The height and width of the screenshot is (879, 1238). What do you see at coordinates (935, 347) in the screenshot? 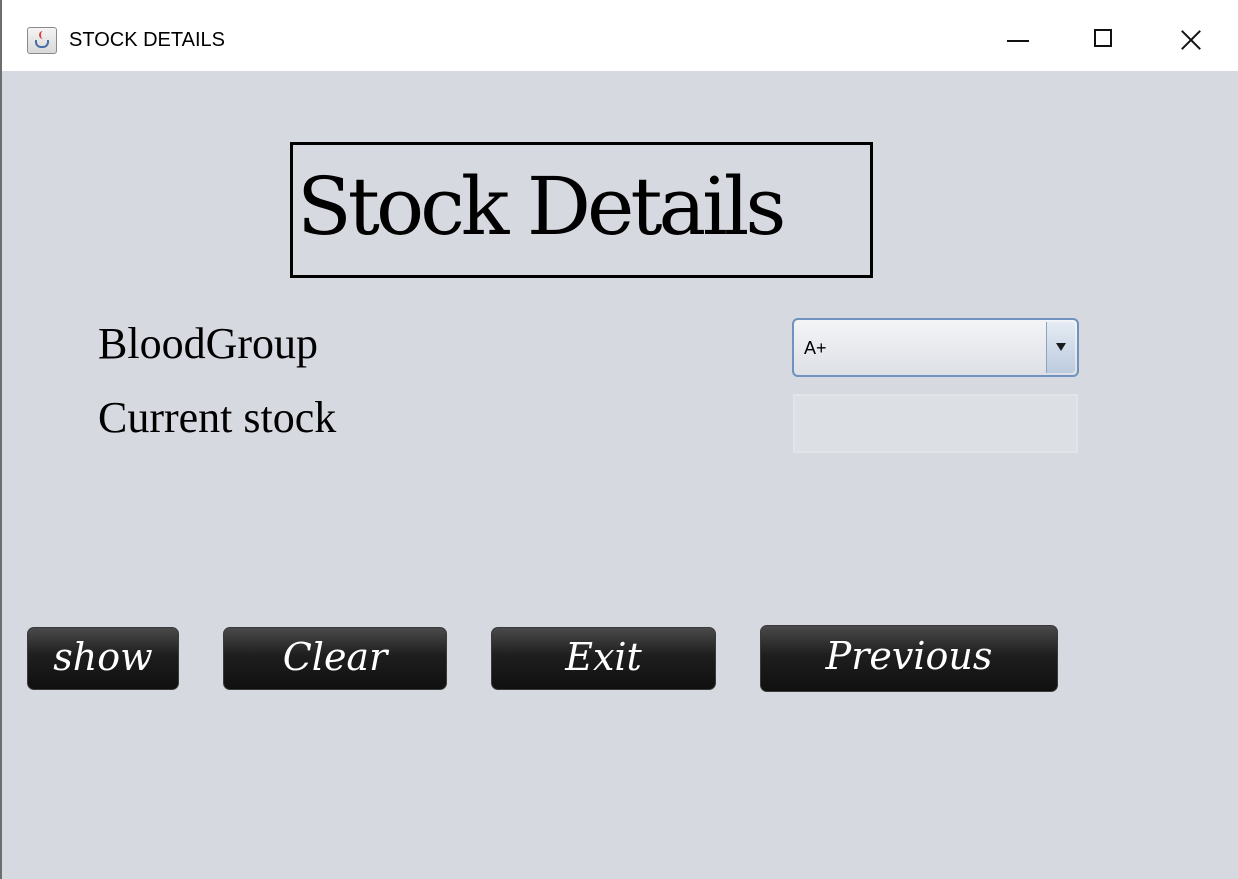
I see `blood-group-select: A+` at bounding box center [935, 347].